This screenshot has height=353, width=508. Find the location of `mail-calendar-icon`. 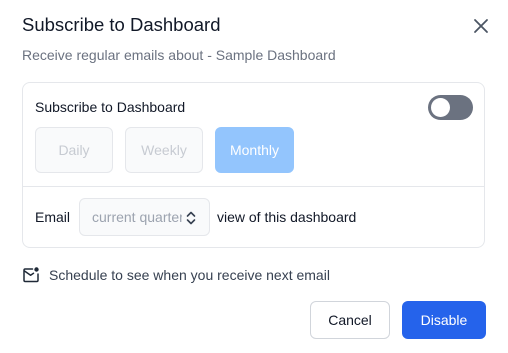

mail-calendar-icon is located at coordinates (31, 275).